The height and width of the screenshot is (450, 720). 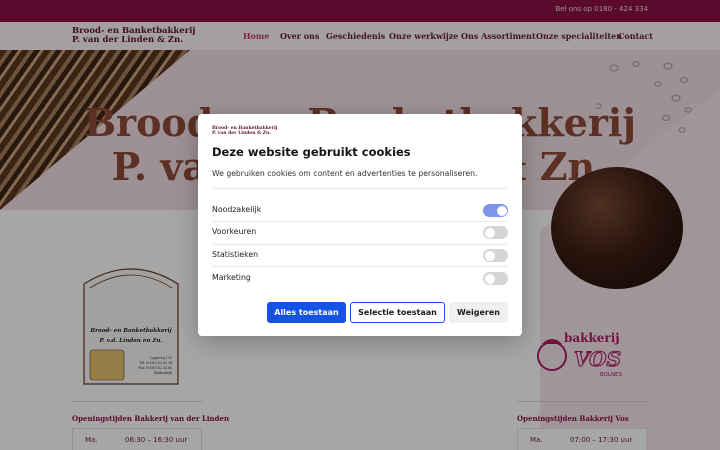 What do you see at coordinates (495, 255) in the screenshot?
I see `toggle-statistieken` at bounding box center [495, 255].